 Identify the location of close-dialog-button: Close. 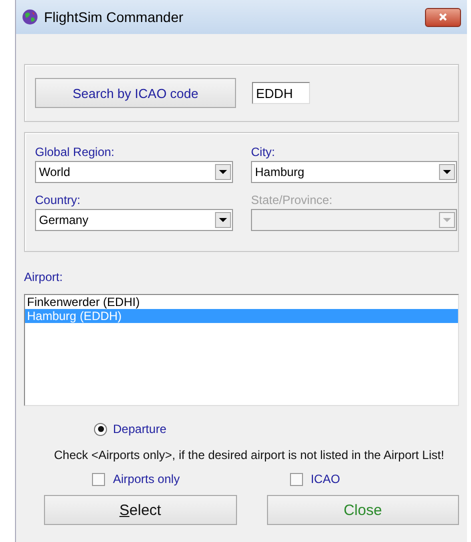
(362, 510).